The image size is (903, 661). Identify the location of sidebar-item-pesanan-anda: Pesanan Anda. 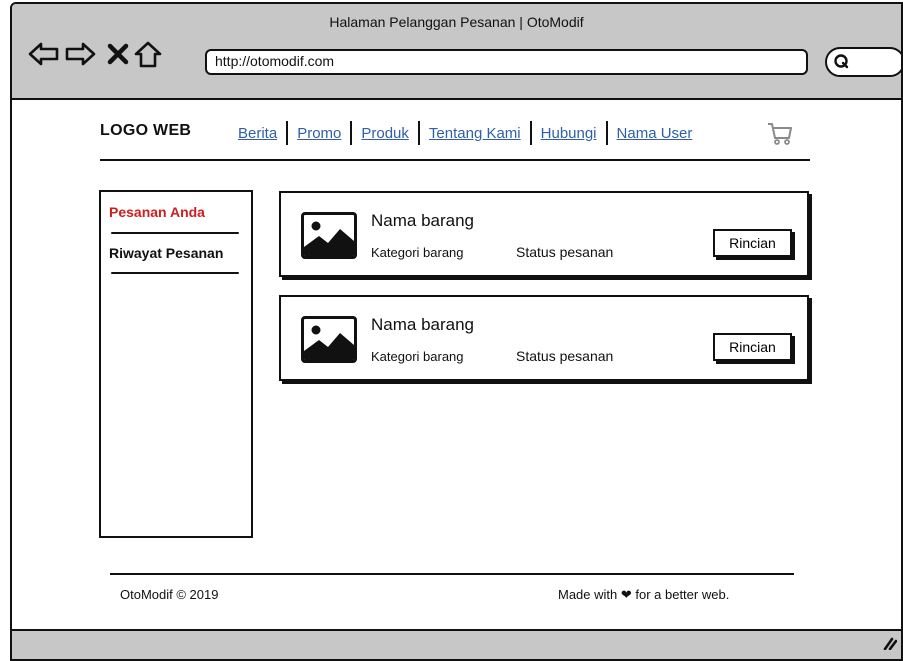
(157, 212).